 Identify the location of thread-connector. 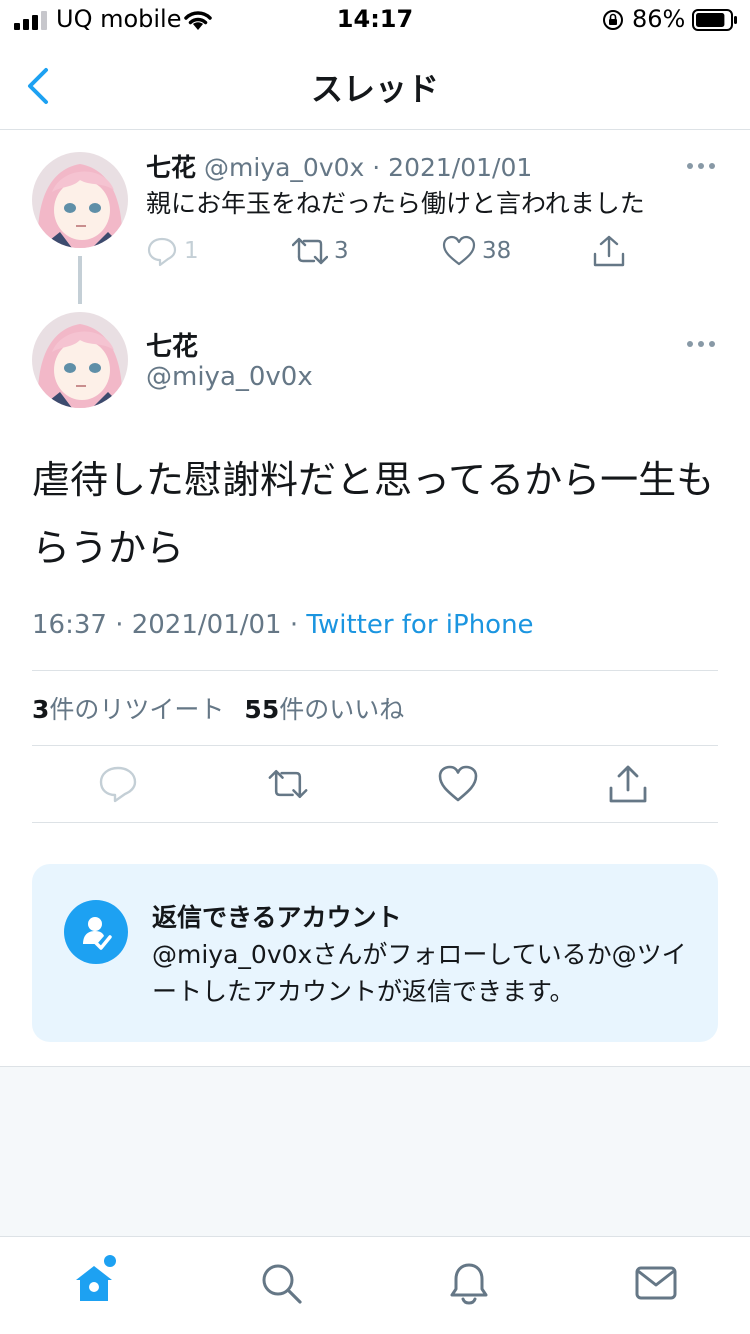
(80, 280).